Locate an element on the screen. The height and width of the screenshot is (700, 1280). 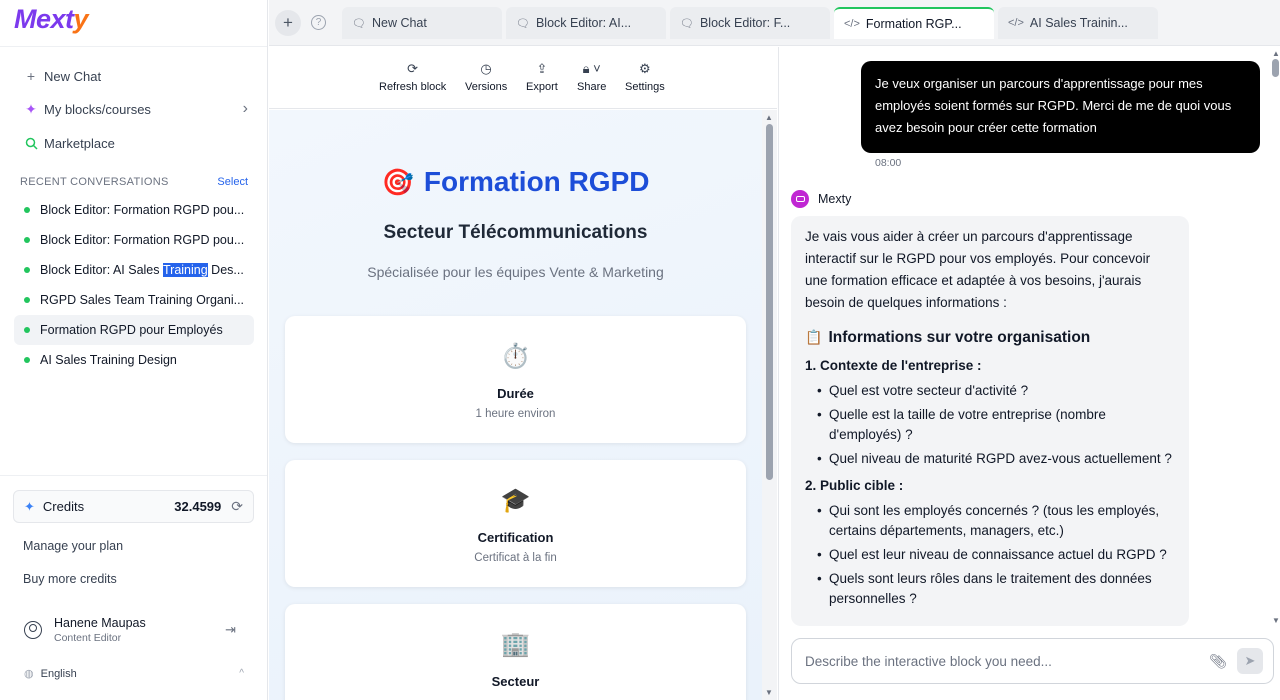
sidebar-marketplace-label: Marketplace is located at coordinates (79, 143).